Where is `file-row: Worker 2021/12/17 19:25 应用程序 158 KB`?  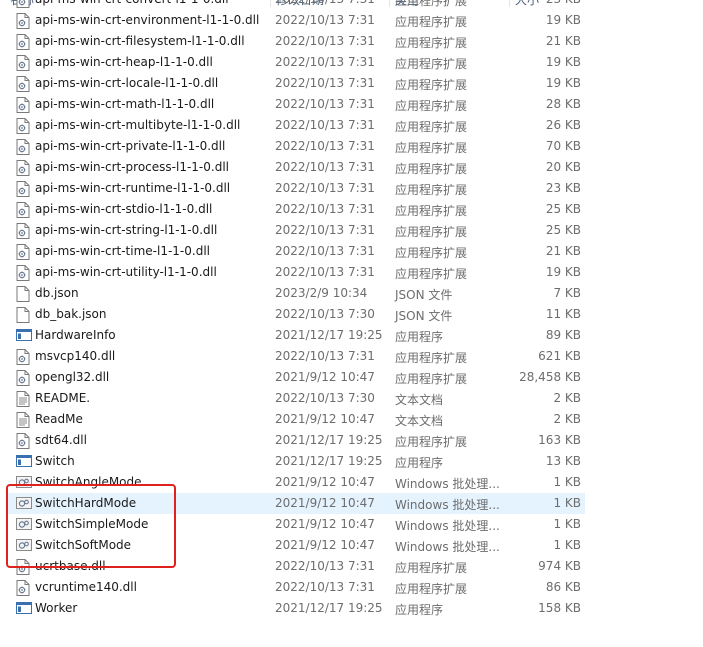 file-row: Worker 2021/12/17 19:25 应用程序 158 KB is located at coordinates (296, 608).